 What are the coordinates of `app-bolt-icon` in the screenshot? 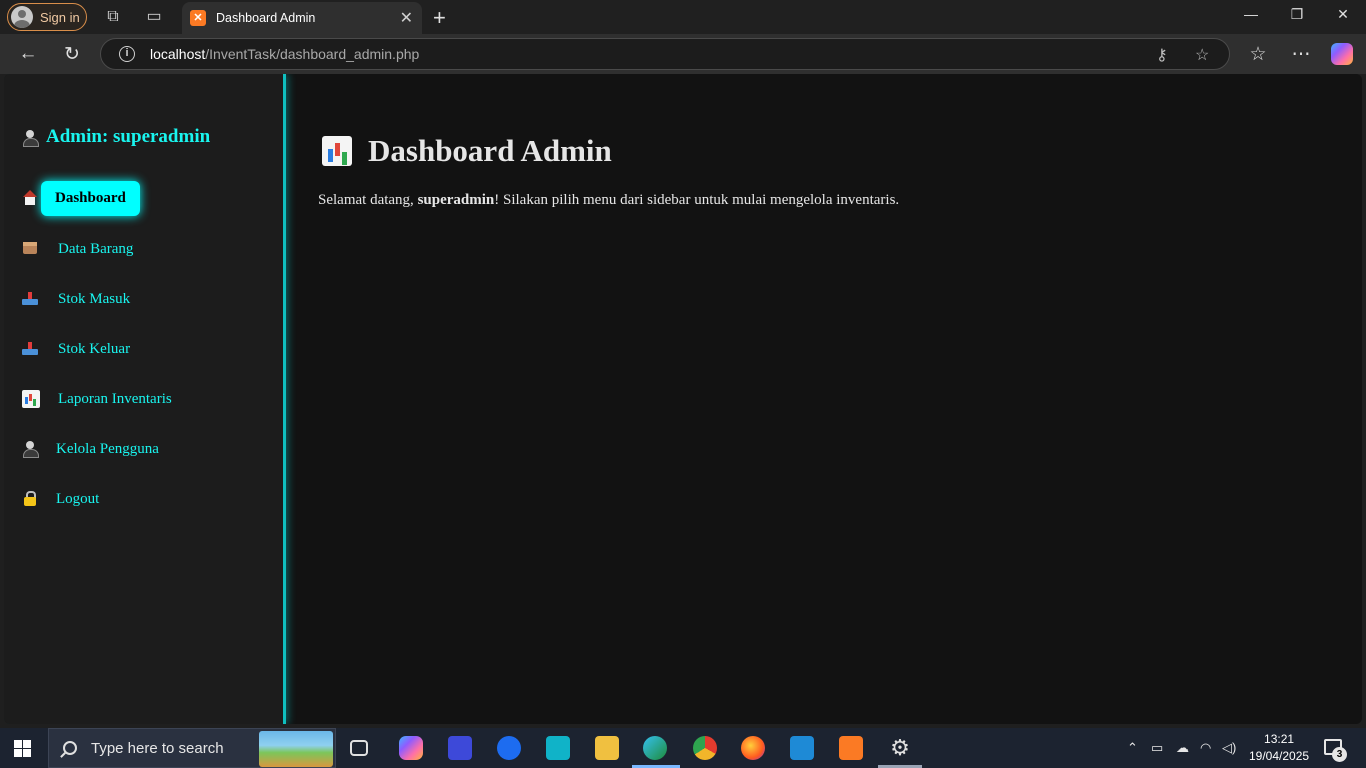 It's located at (558, 748).